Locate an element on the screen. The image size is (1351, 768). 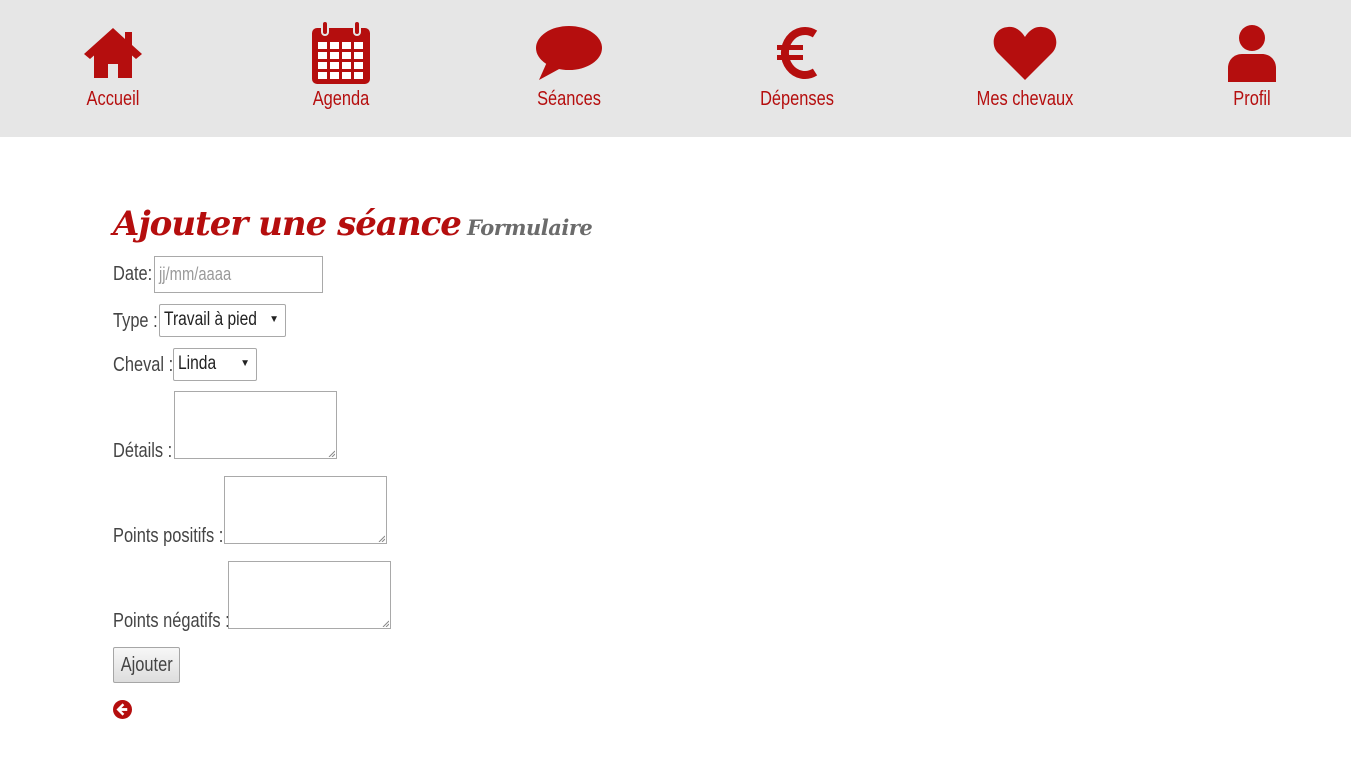
type-label: Type : is located at coordinates (135, 321).